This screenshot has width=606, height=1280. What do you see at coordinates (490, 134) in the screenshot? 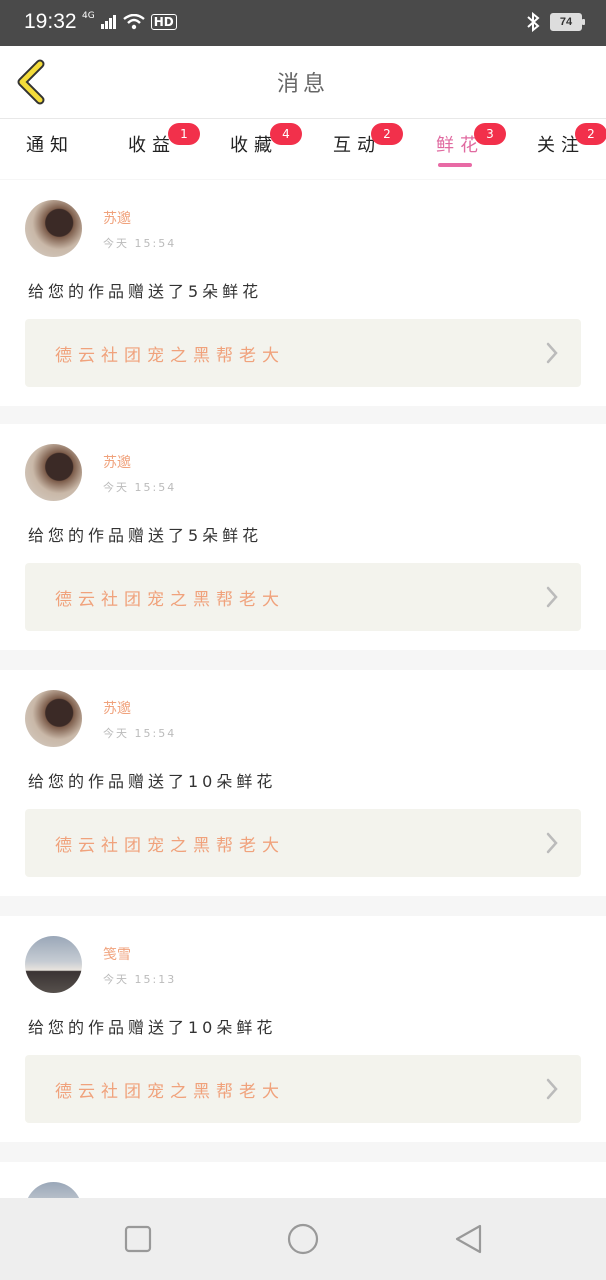
I see `tab-badge: 3` at bounding box center [490, 134].